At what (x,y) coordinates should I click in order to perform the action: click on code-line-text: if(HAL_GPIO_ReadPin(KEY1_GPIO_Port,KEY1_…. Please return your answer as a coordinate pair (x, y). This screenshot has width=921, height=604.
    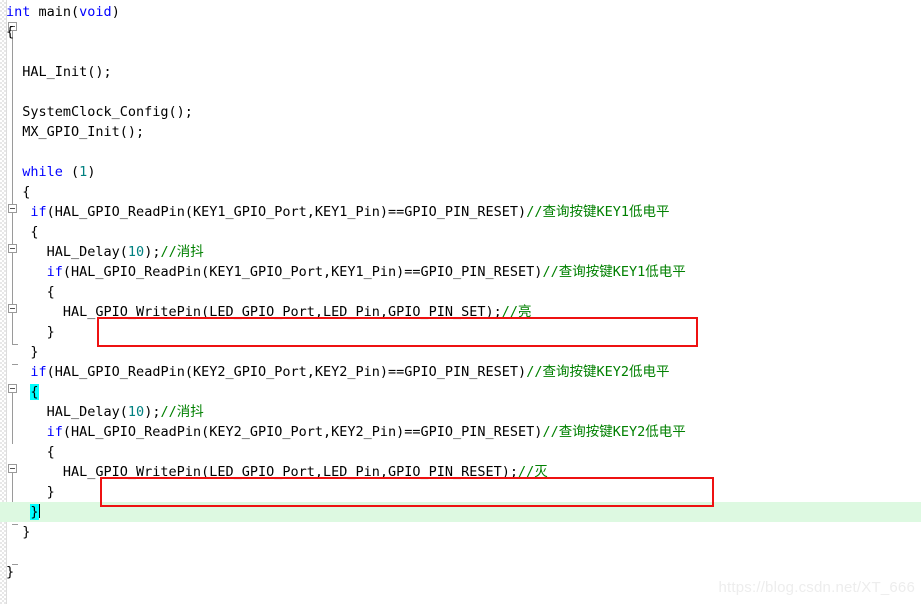
    Looking at the image, I should click on (334, 212).